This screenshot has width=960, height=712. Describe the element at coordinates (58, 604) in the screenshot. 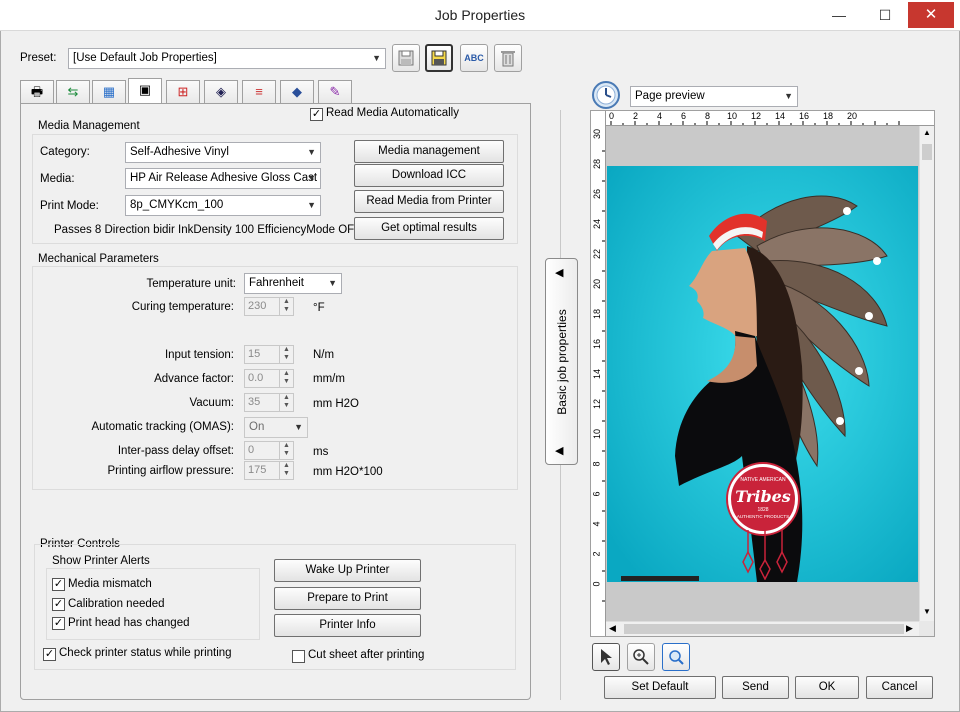

I see `calibration-needed-checkbox: ✓` at that location.